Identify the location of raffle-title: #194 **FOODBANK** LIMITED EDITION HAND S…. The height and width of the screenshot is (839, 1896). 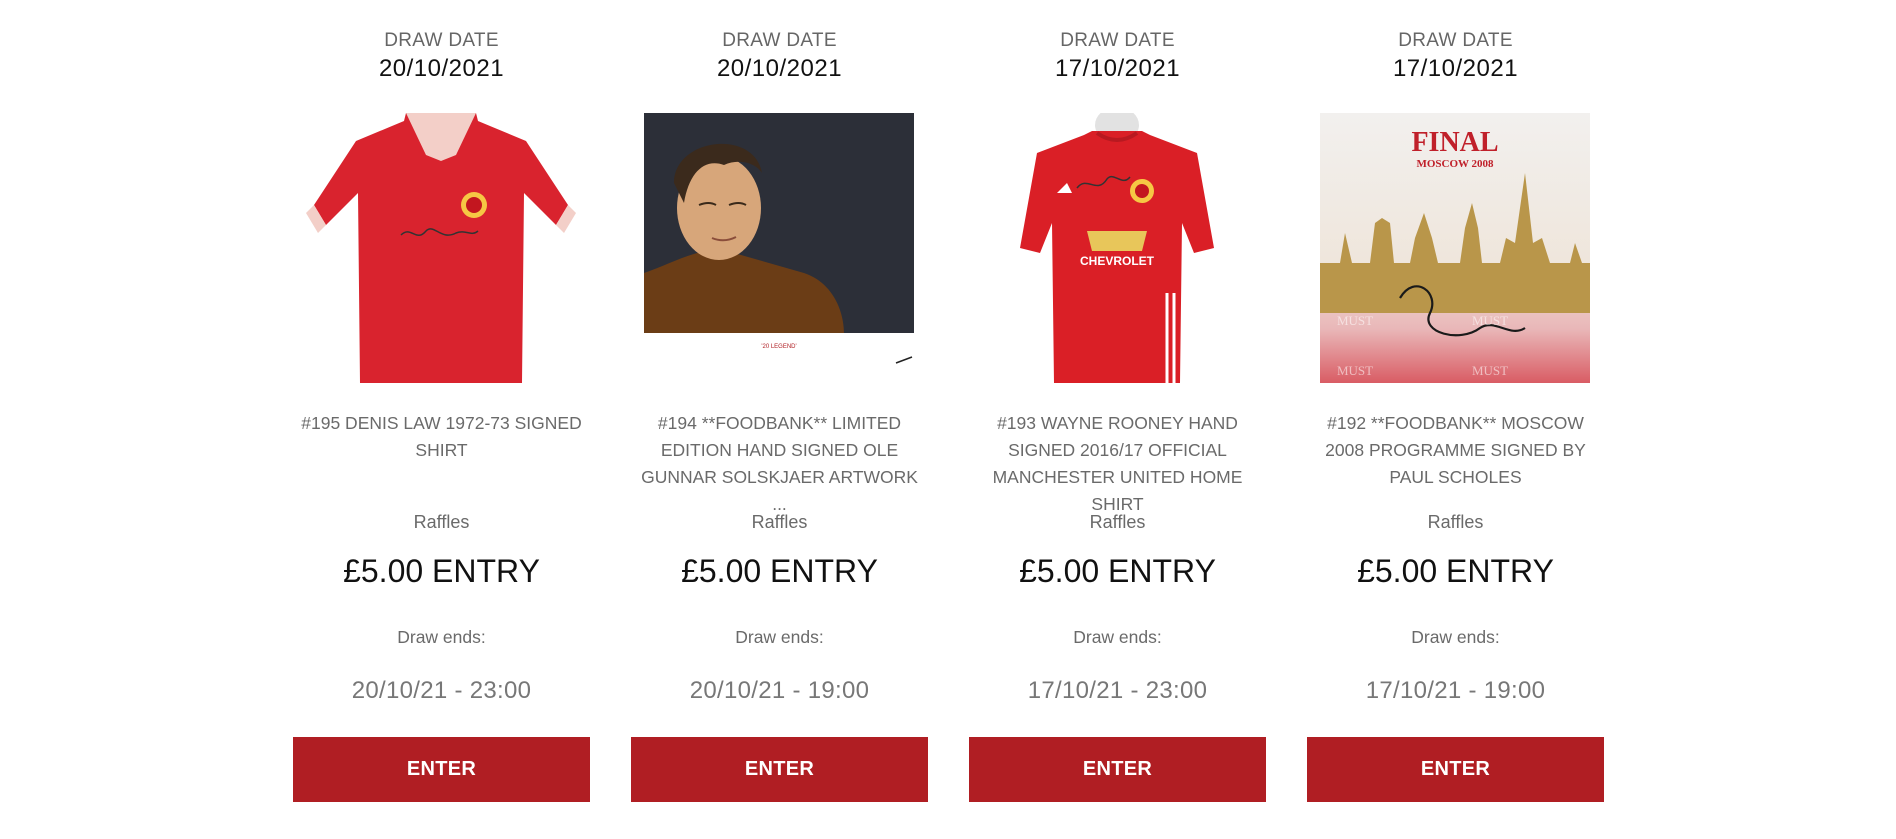
(779, 464).